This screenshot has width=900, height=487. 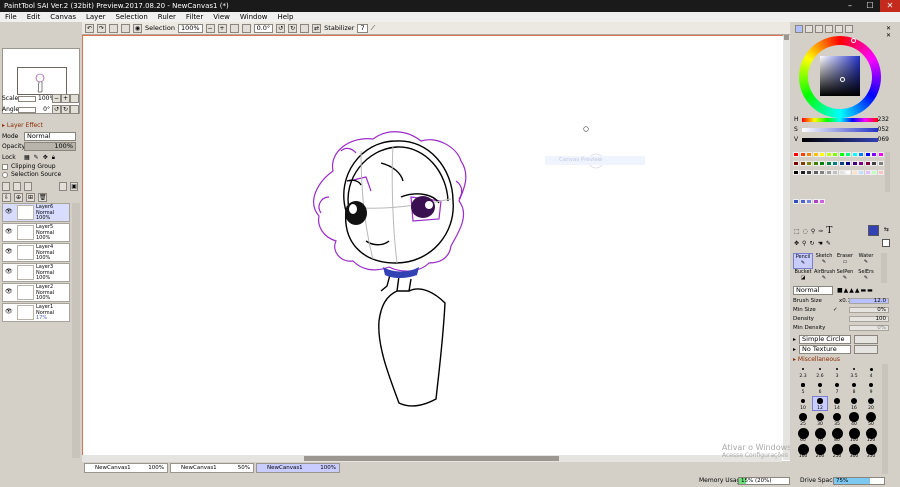 I want to click on hue-marker-icon, so click(x=853, y=40).